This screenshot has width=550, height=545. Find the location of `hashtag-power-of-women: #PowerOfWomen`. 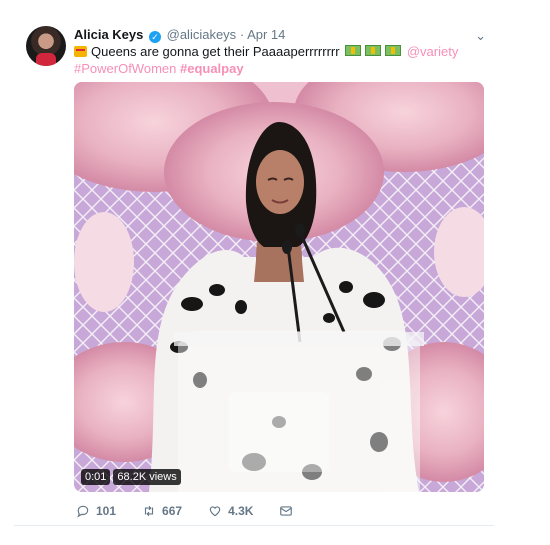

hashtag-power-of-women: #PowerOfWomen is located at coordinates (125, 68).